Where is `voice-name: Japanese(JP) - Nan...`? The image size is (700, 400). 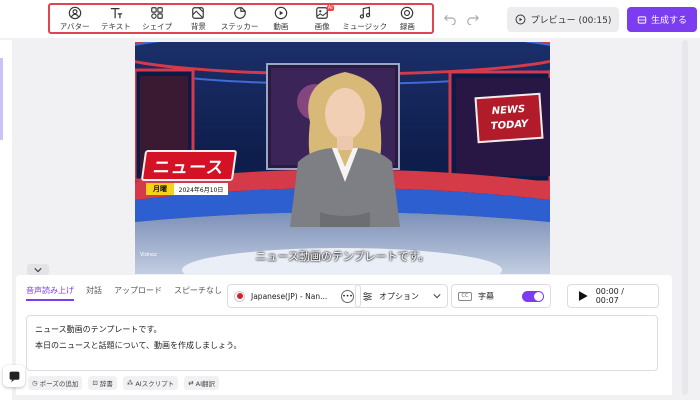 voice-name: Japanese(JP) - Nan... is located at coordinates (289, 296).